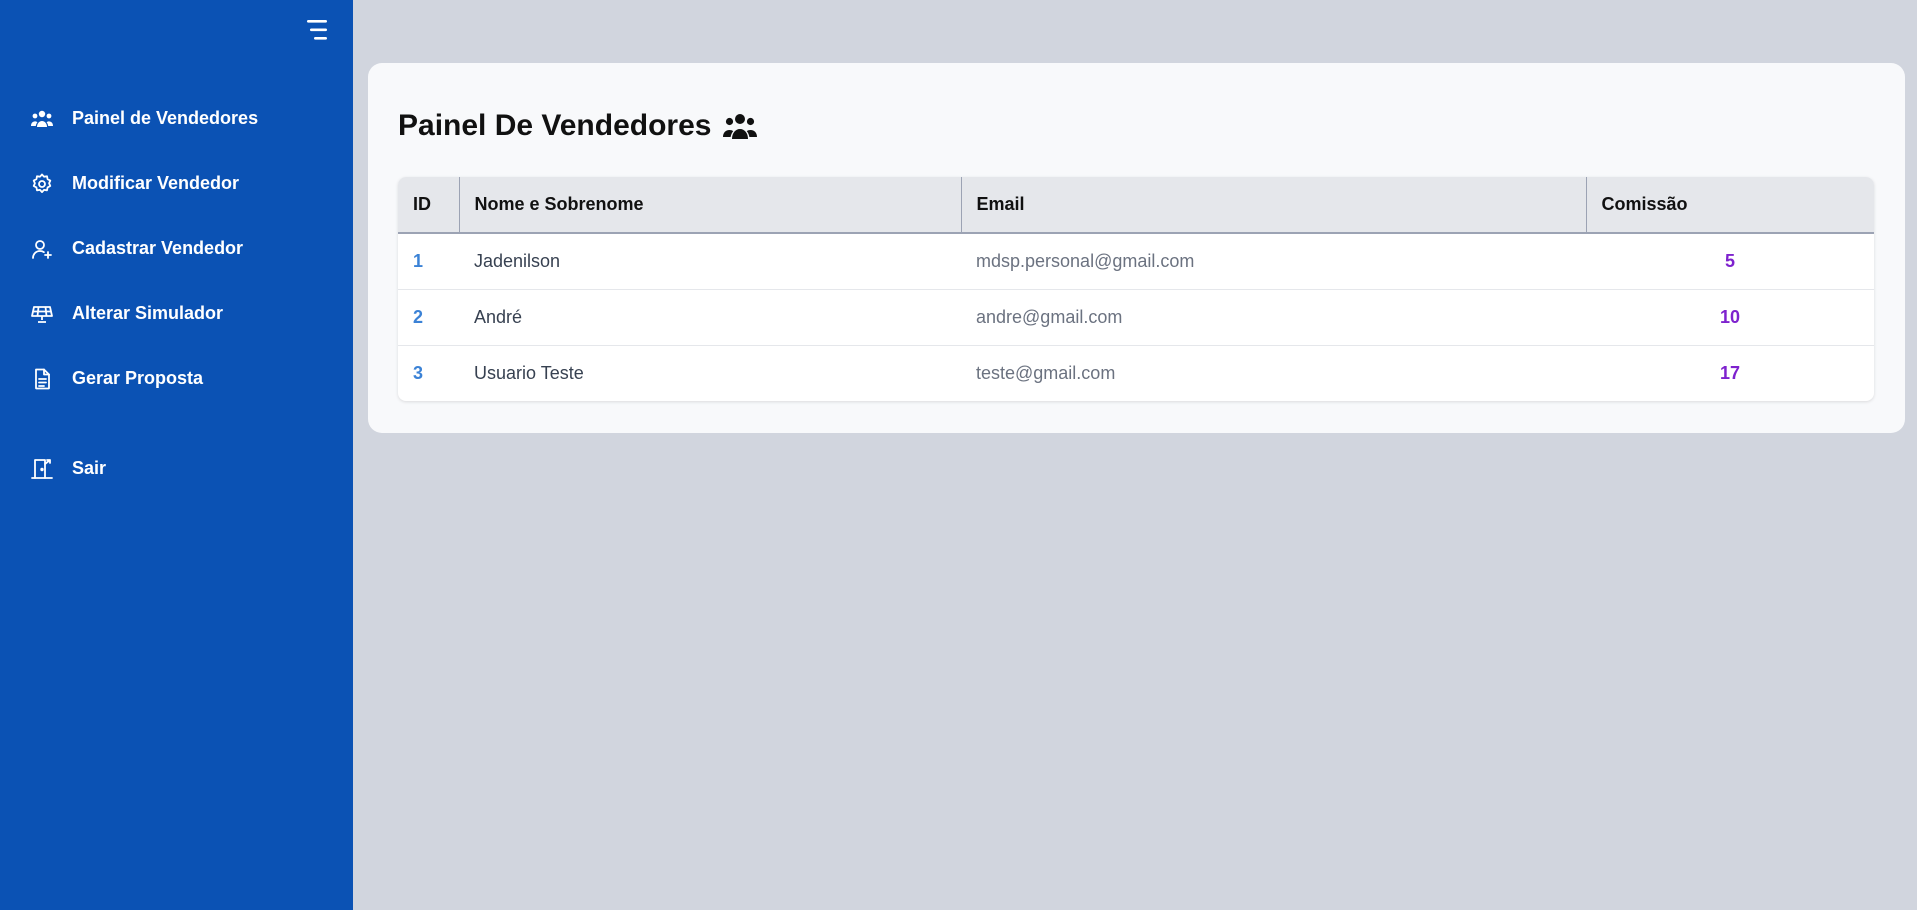 The width and height of the screenshot is (1917, 910). I want to click on user-add-icon, so click(42, 249).